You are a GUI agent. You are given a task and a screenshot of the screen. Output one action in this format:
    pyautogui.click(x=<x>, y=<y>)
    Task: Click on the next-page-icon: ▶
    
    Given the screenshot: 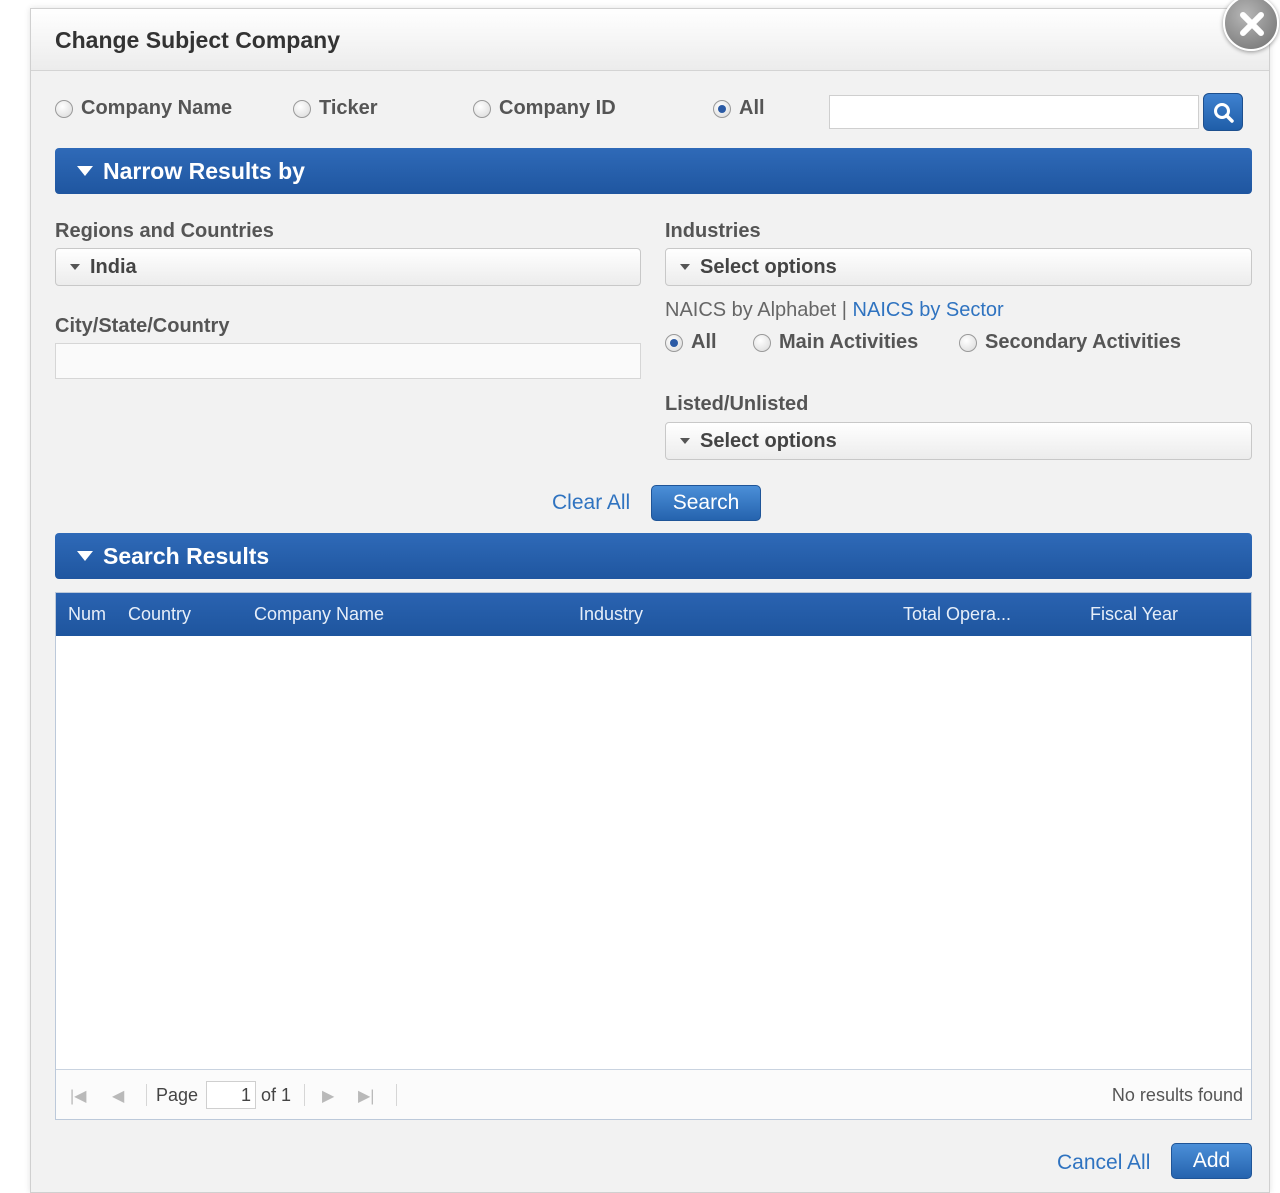 What is the action you would take?
    pyautogui.click(x=328, y=1096)
    